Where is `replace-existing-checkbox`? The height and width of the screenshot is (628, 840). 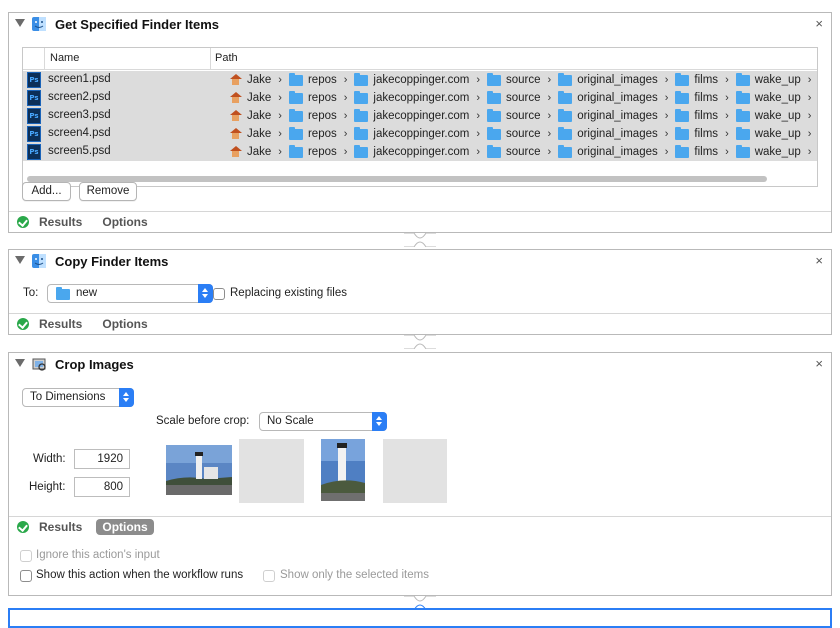
replace-existing-checkbox is located at coordinates (219, 294).